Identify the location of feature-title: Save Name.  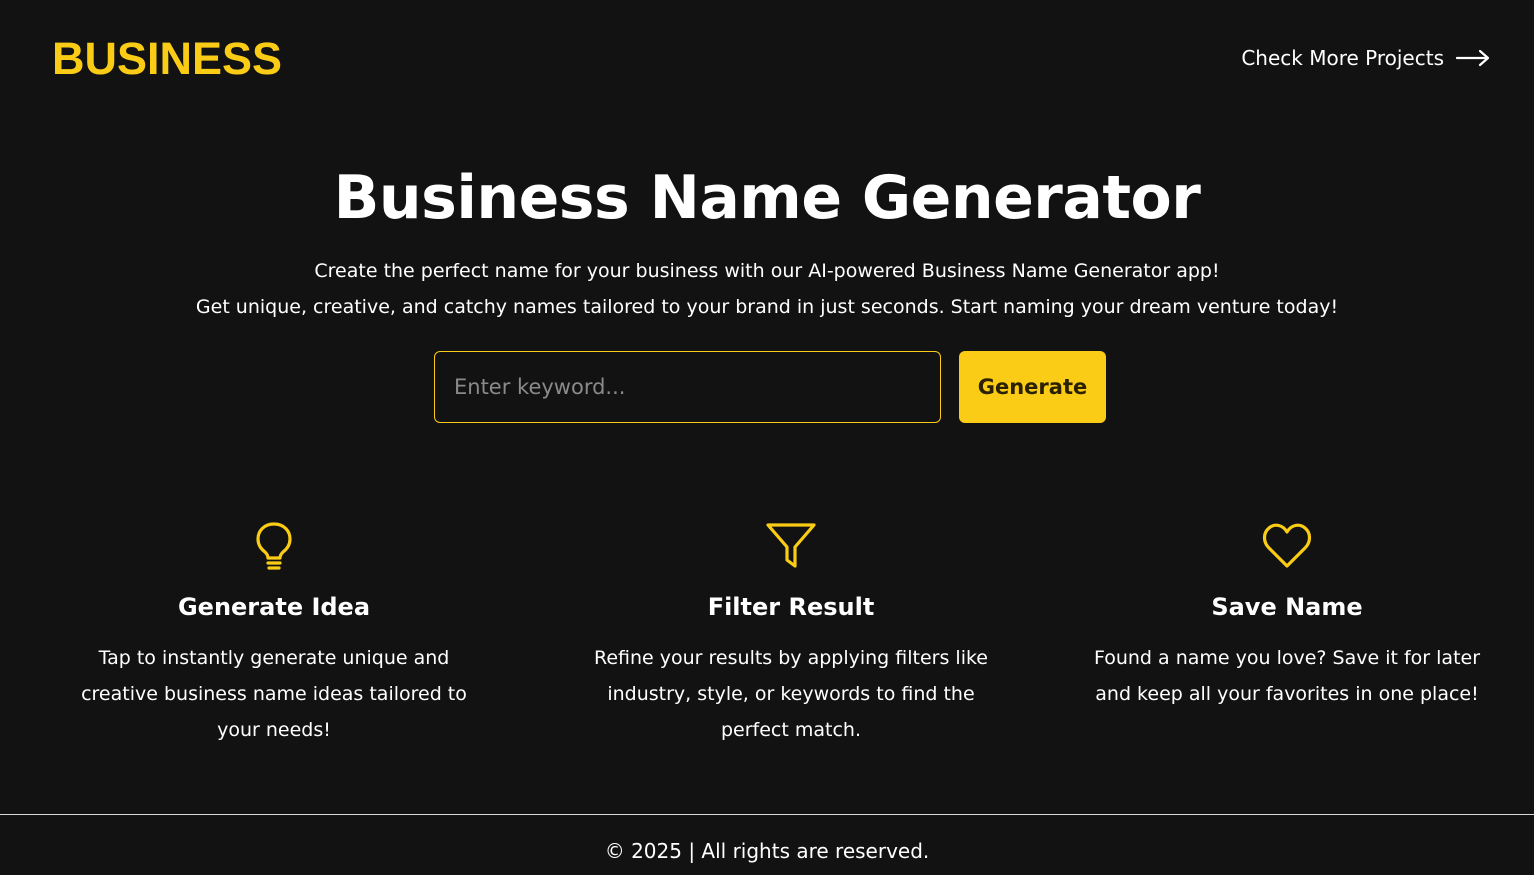
(1287, 607).